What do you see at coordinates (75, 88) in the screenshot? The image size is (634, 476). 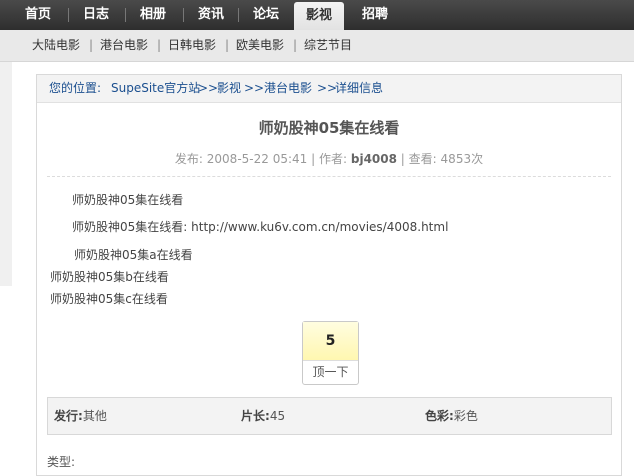 I see `breadcrumb-prefix: 您的位置:` at bounding box center [75, 88].